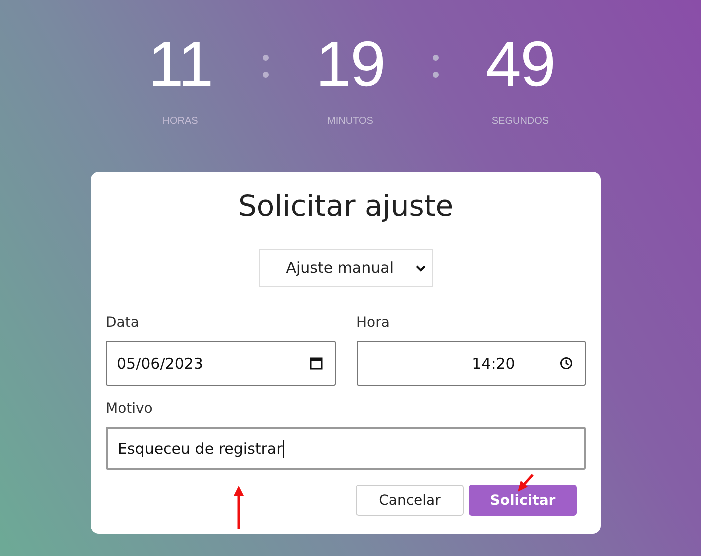  What do you see at coordinates (521, 64) in the screenshot?
I see `timer-value: 49` at bounding box center [521, 64].